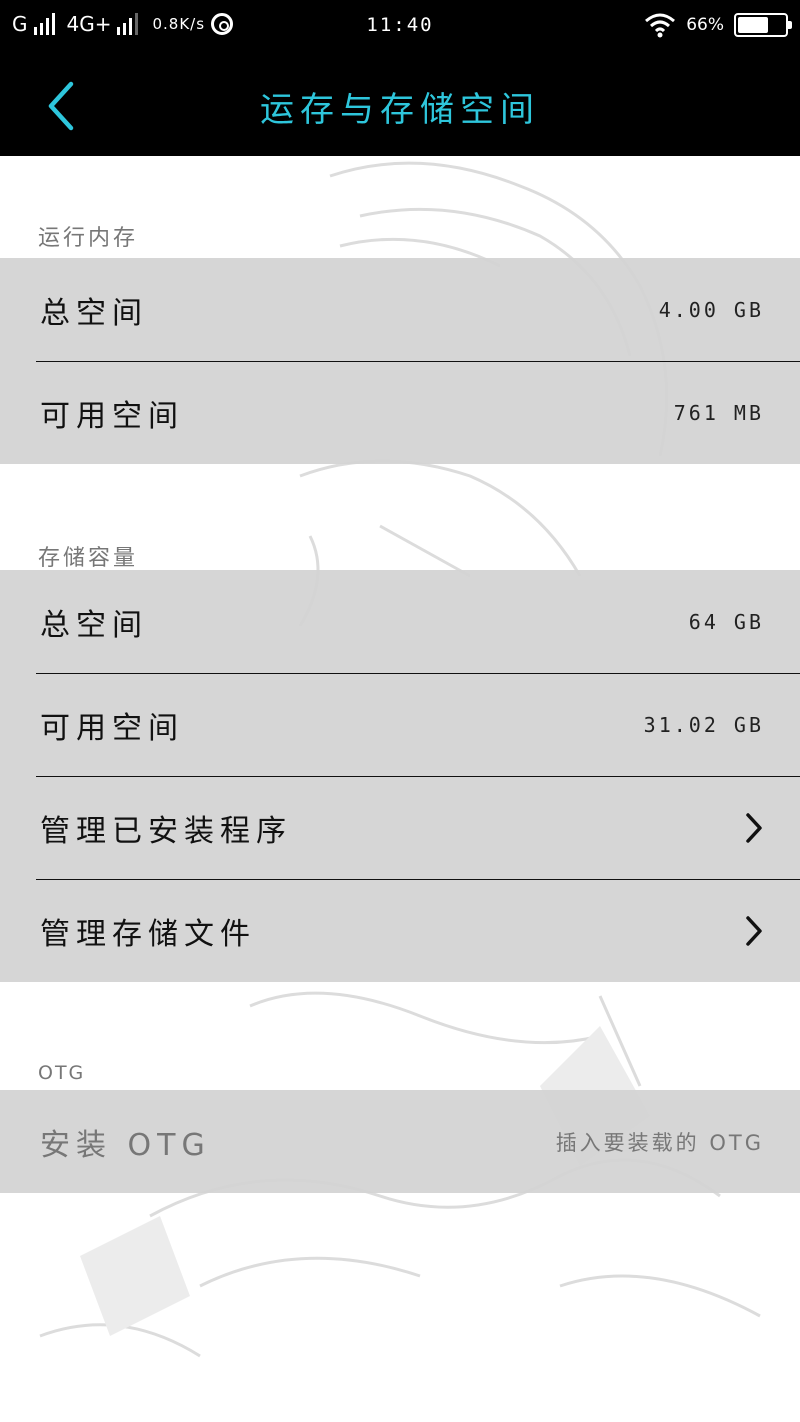 This screenshot has width=800, height=1422. What do you see at coordinates (94, 313) in the screenshot?
I see `ram-total-label: 总空间` at bounding box center [94, 313].